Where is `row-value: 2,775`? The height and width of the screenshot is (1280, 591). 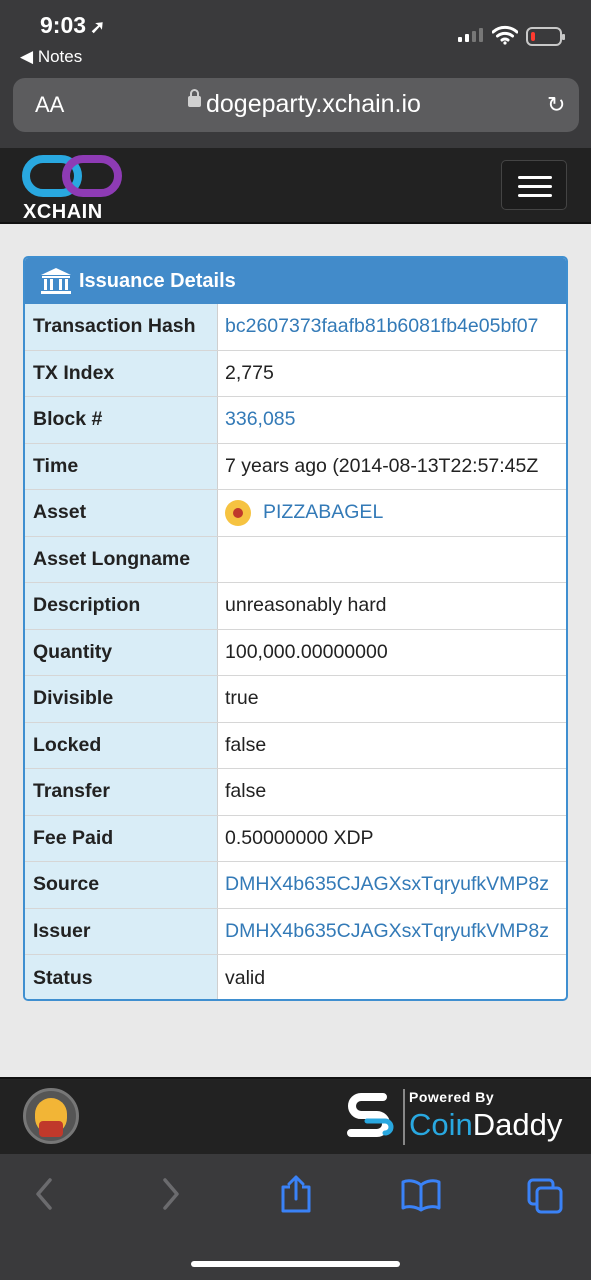 row-value: 2,775 is located at coordinates (249, 372).